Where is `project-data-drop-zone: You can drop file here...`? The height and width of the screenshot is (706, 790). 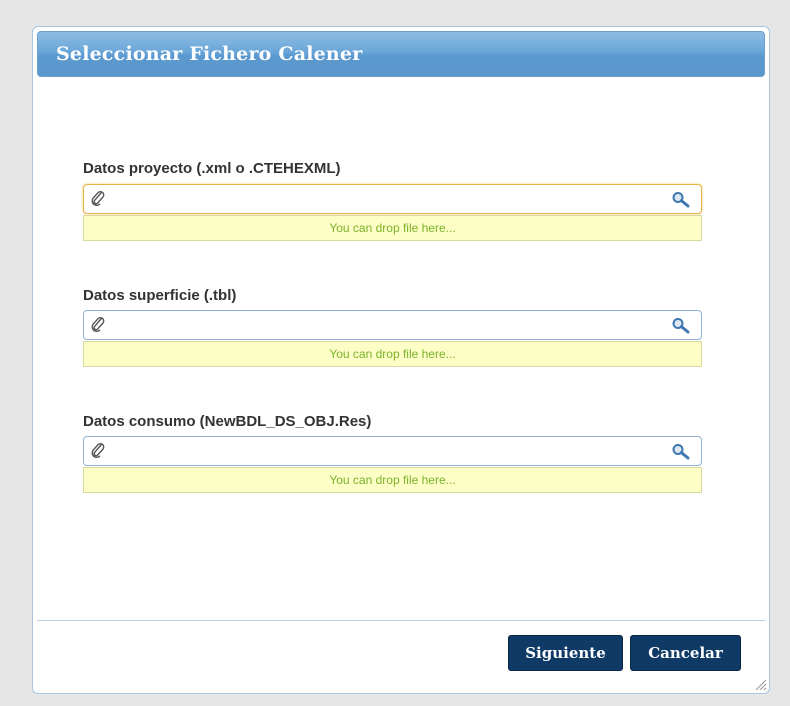 project-data-drop-zone: You can drop file here... is located at coordinates (392, 228).